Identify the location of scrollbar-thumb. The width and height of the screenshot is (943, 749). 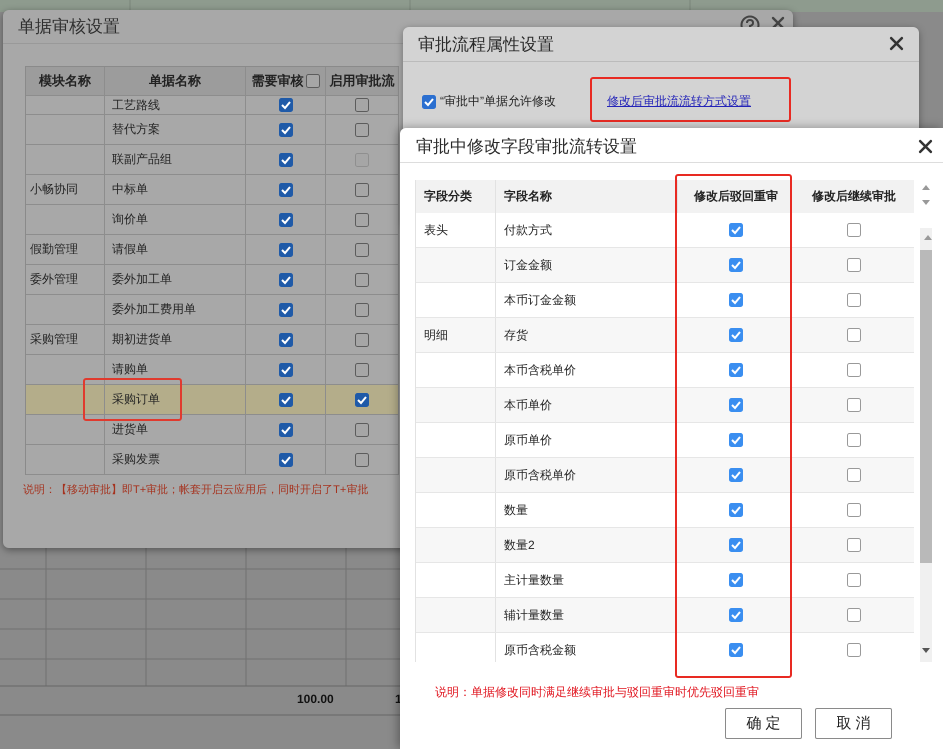
(926, 406).